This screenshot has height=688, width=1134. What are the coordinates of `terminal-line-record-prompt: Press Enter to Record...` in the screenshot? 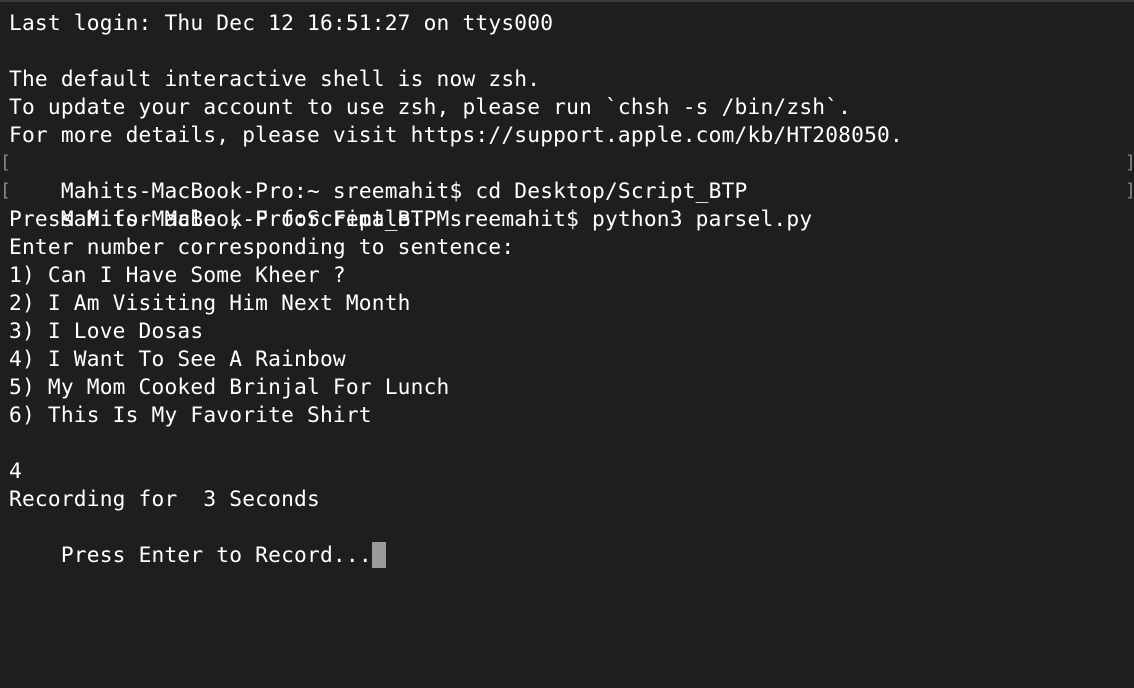 It's located at (216, 554).